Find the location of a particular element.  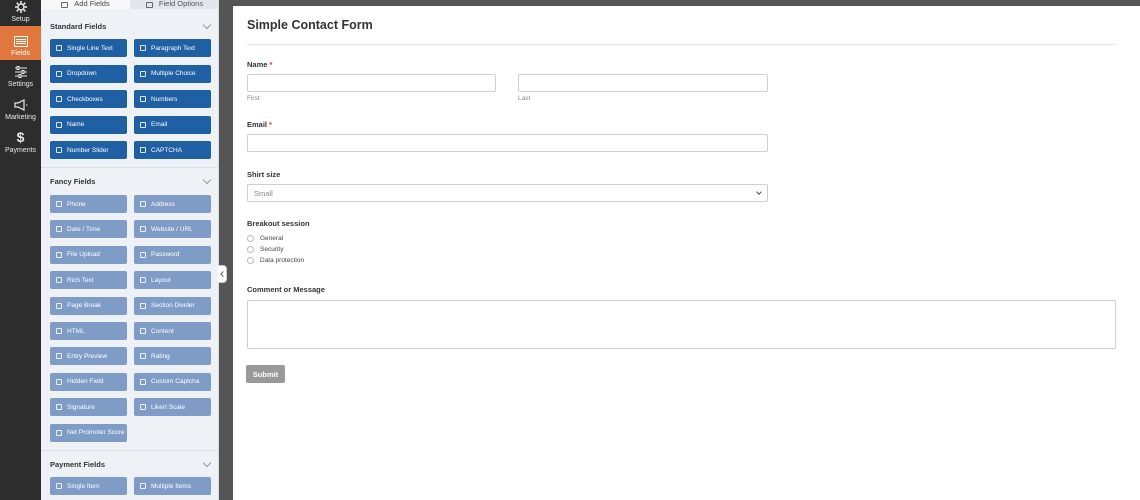

field-button-label: Section Divider is located at coordinates (173, 306).